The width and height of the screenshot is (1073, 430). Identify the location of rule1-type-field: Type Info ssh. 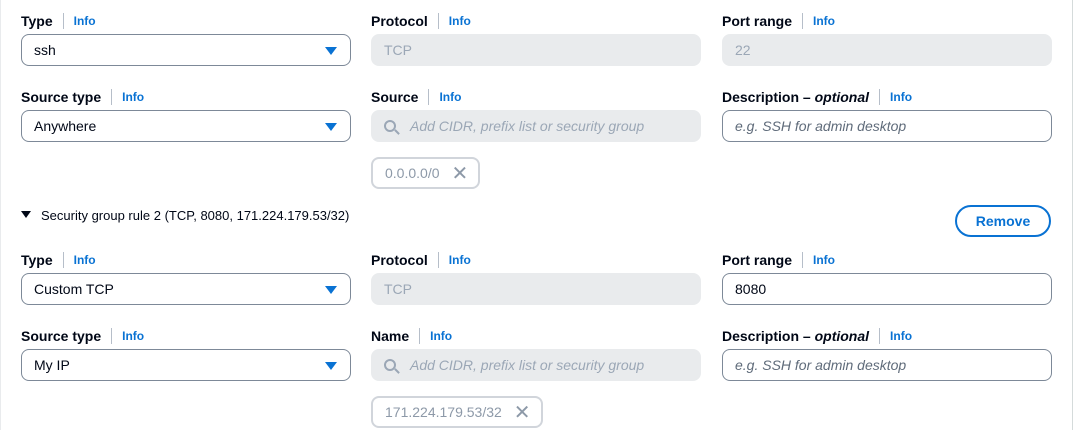
(186, 38).